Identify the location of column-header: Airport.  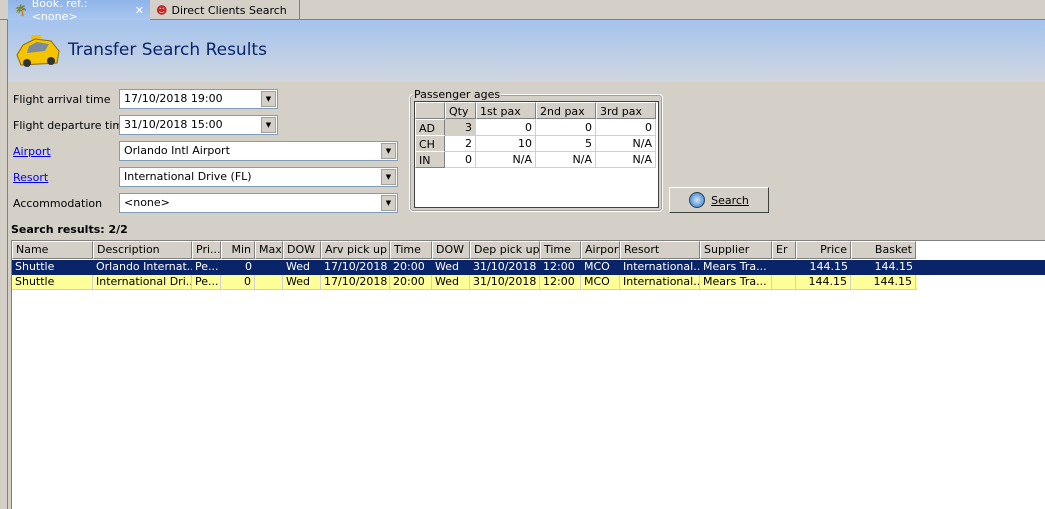
(600, 250).